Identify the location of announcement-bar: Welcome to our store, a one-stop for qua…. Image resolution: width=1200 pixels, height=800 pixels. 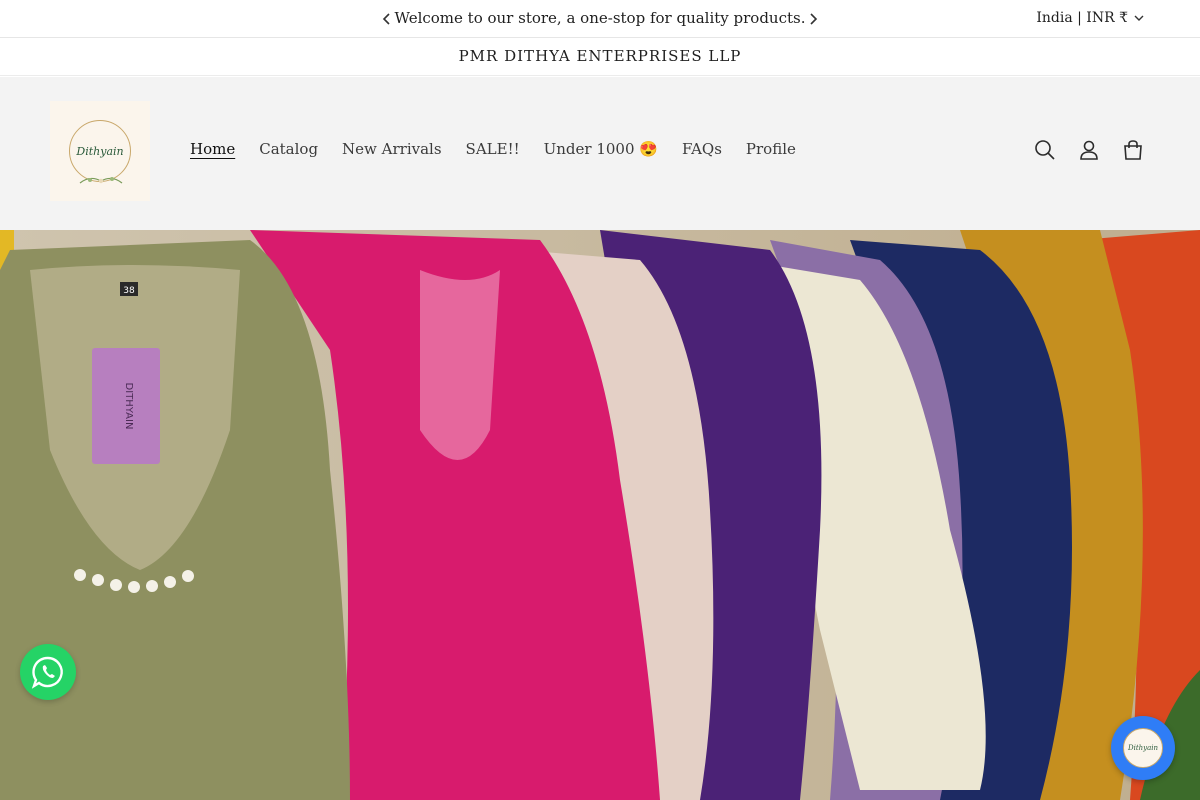
(600, 19).